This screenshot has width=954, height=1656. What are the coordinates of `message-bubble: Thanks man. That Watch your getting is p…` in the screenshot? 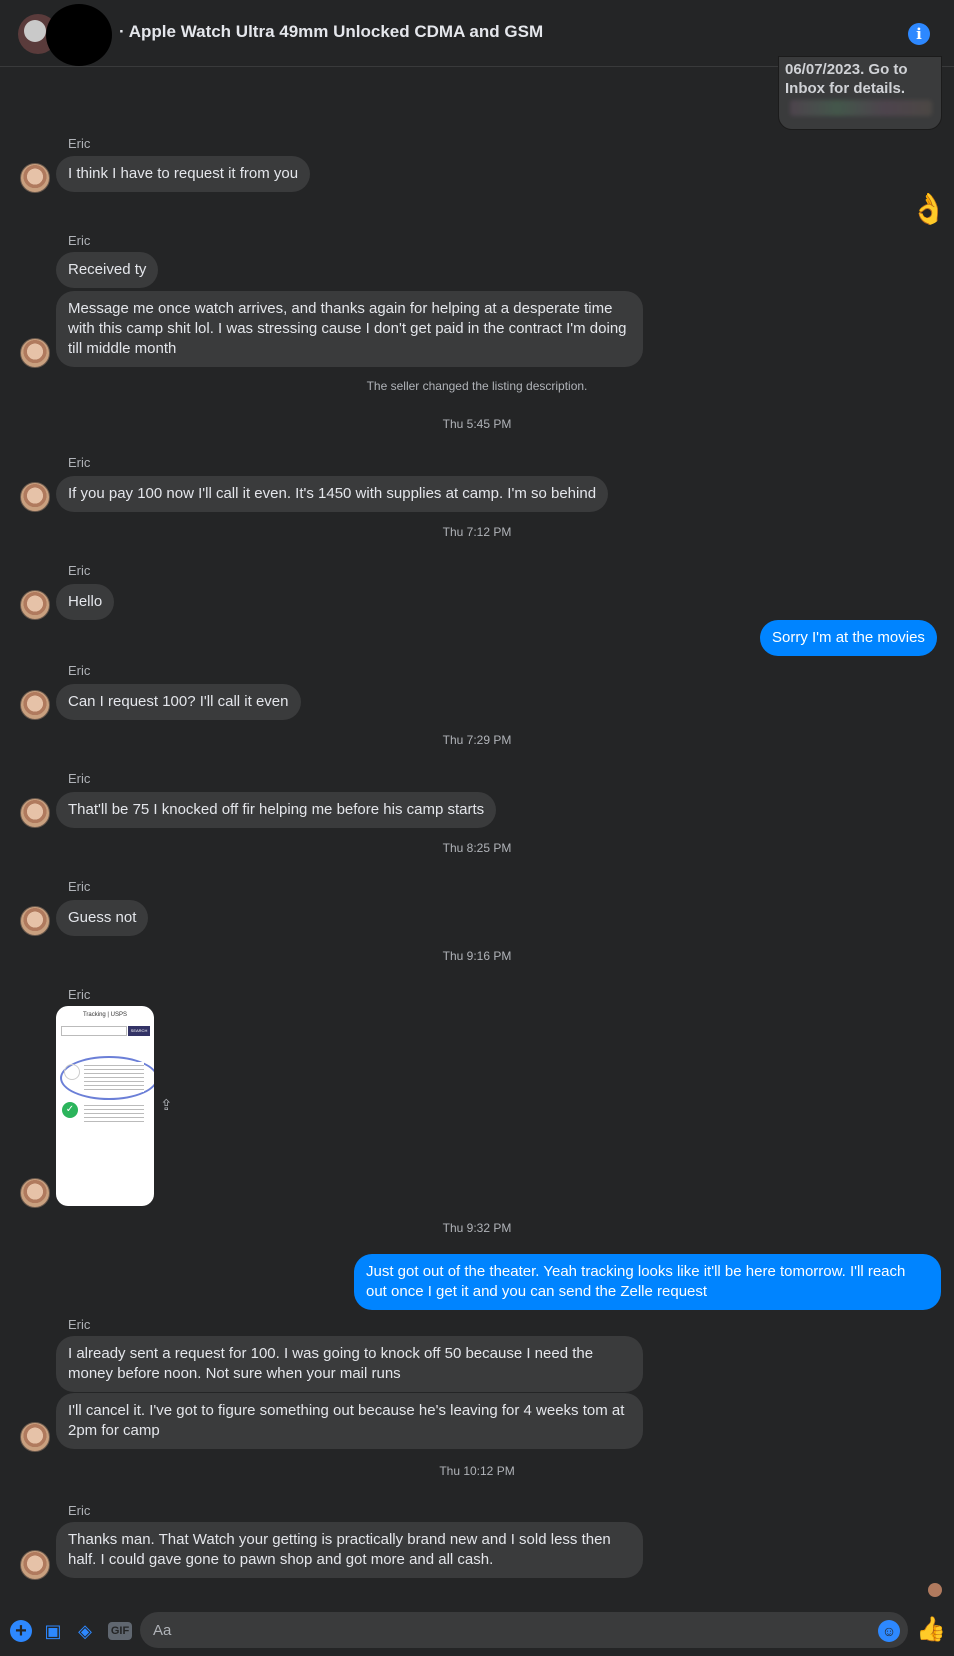 It's located at (349, 1550).